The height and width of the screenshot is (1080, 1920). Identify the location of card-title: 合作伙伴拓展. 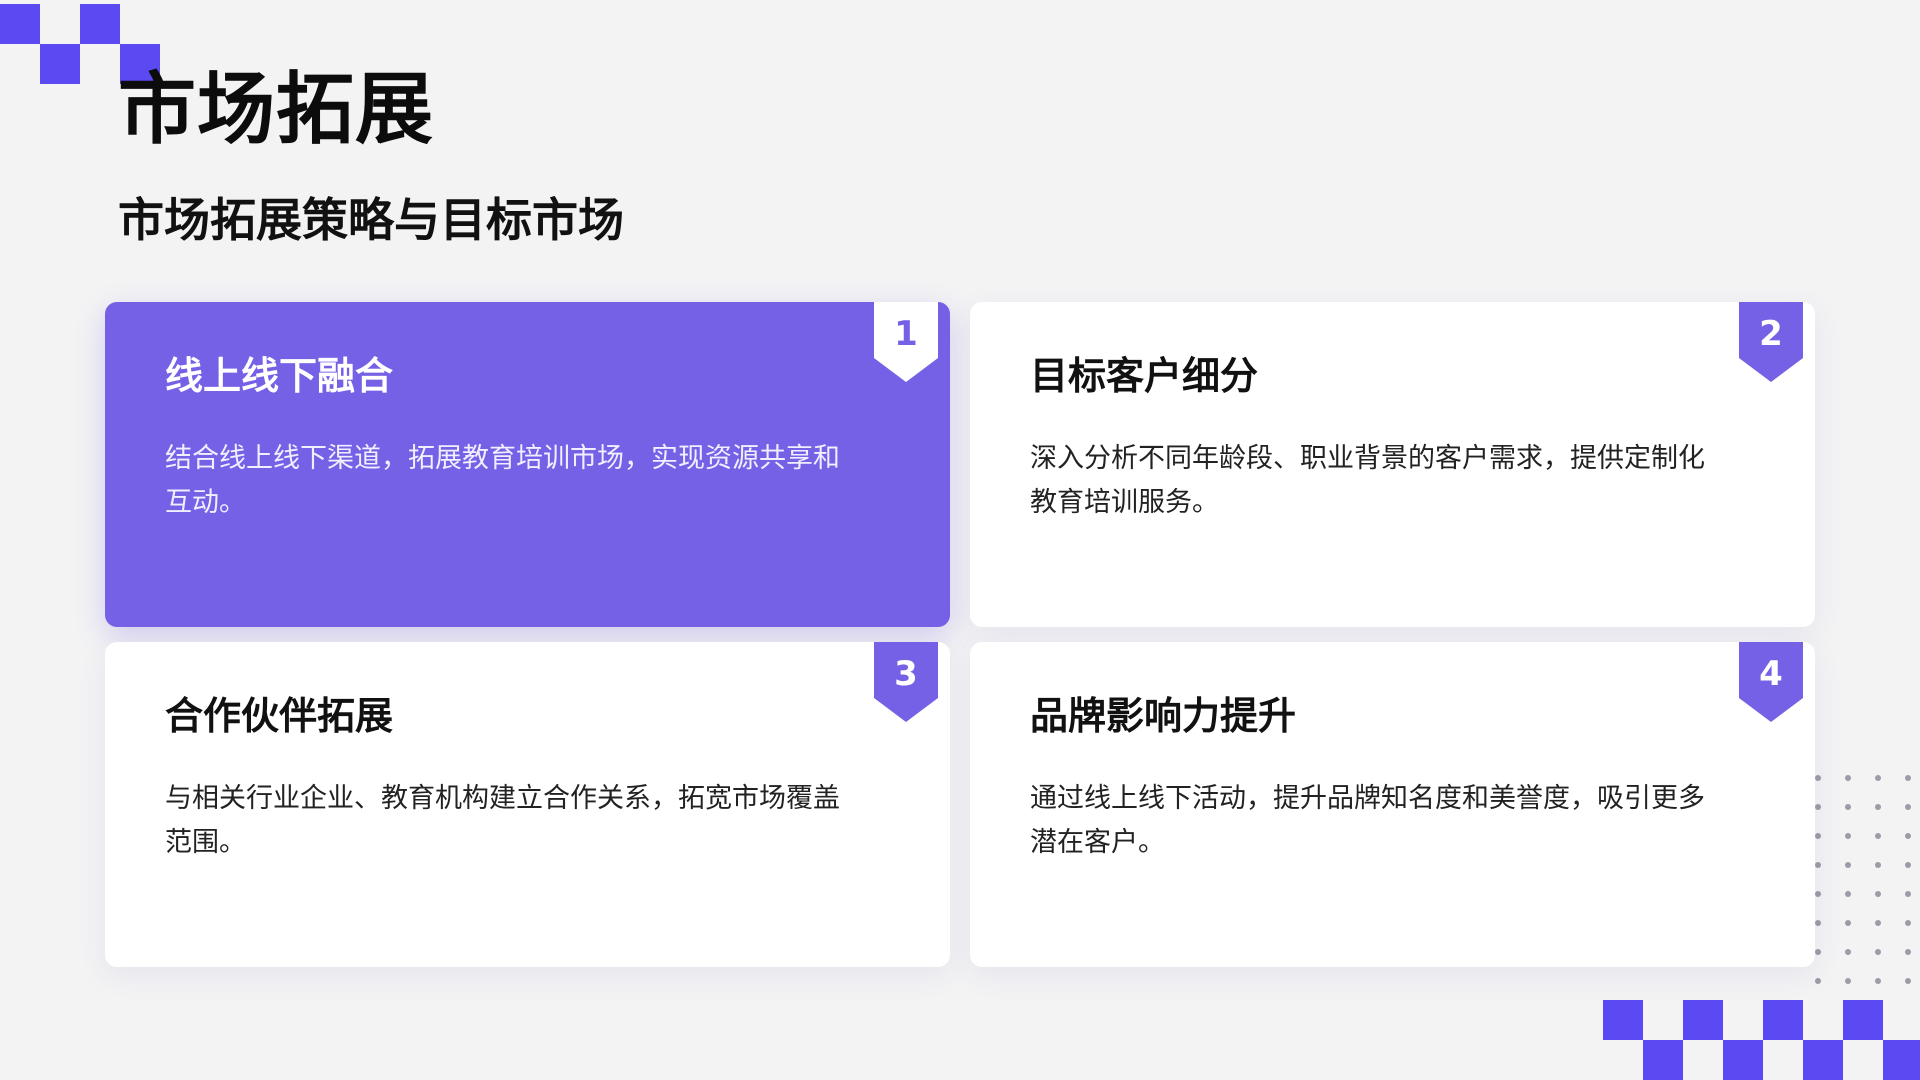
(279, 716).